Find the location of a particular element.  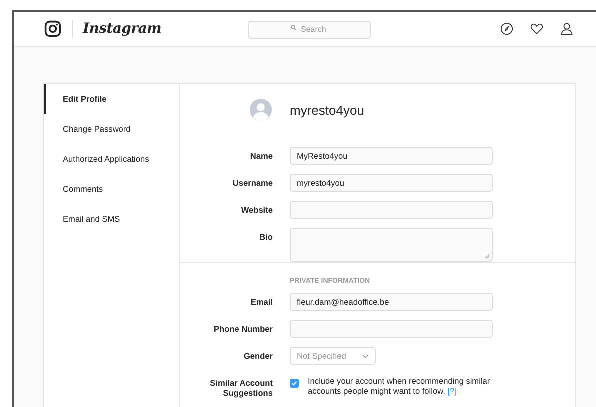

field-label: Gender is located at coordinates (257, 356).